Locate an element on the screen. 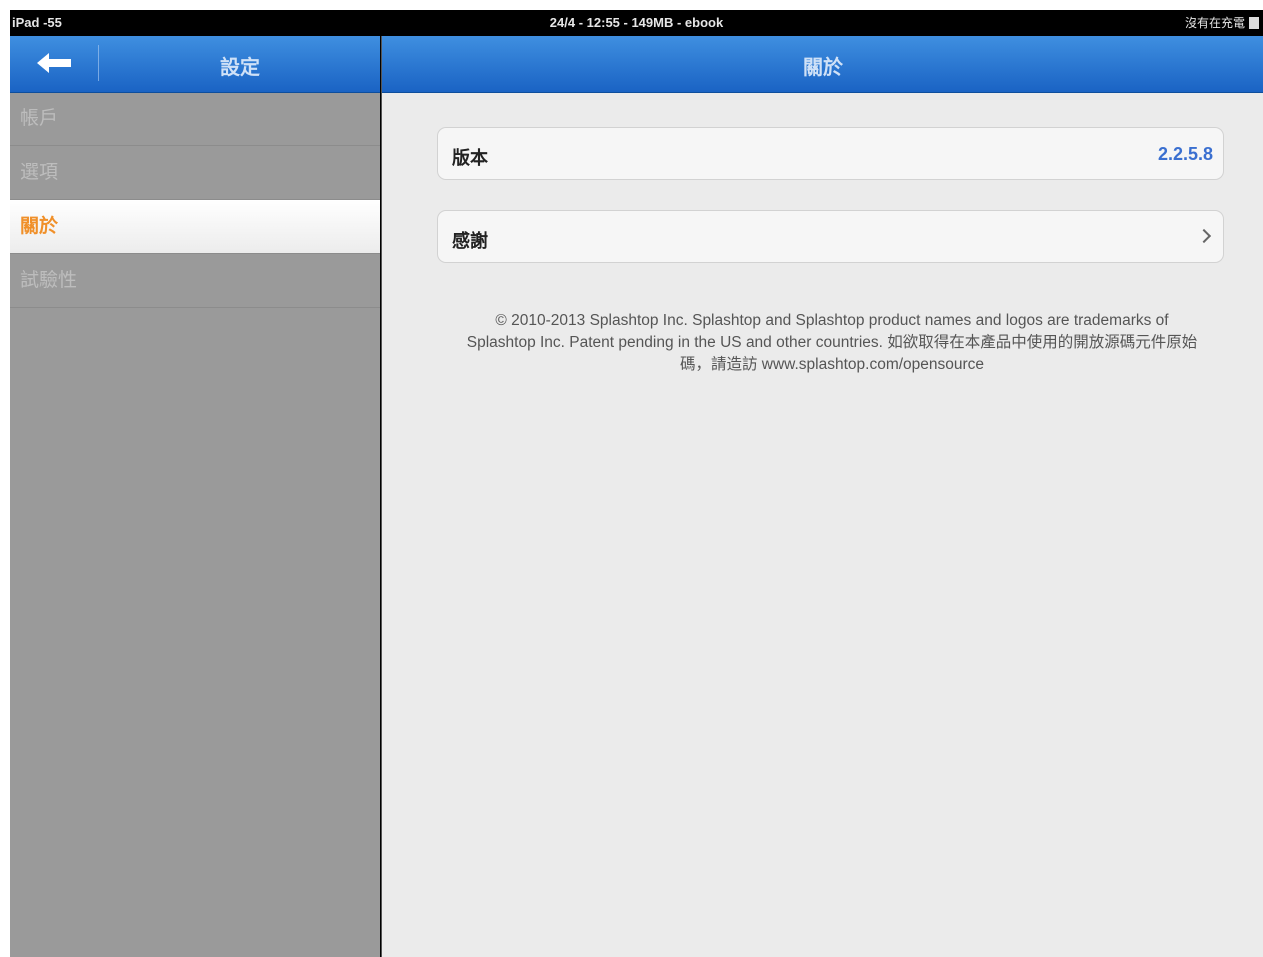  sidebar-item-experimental: 試驗性 is located at coordinates (195, 281).